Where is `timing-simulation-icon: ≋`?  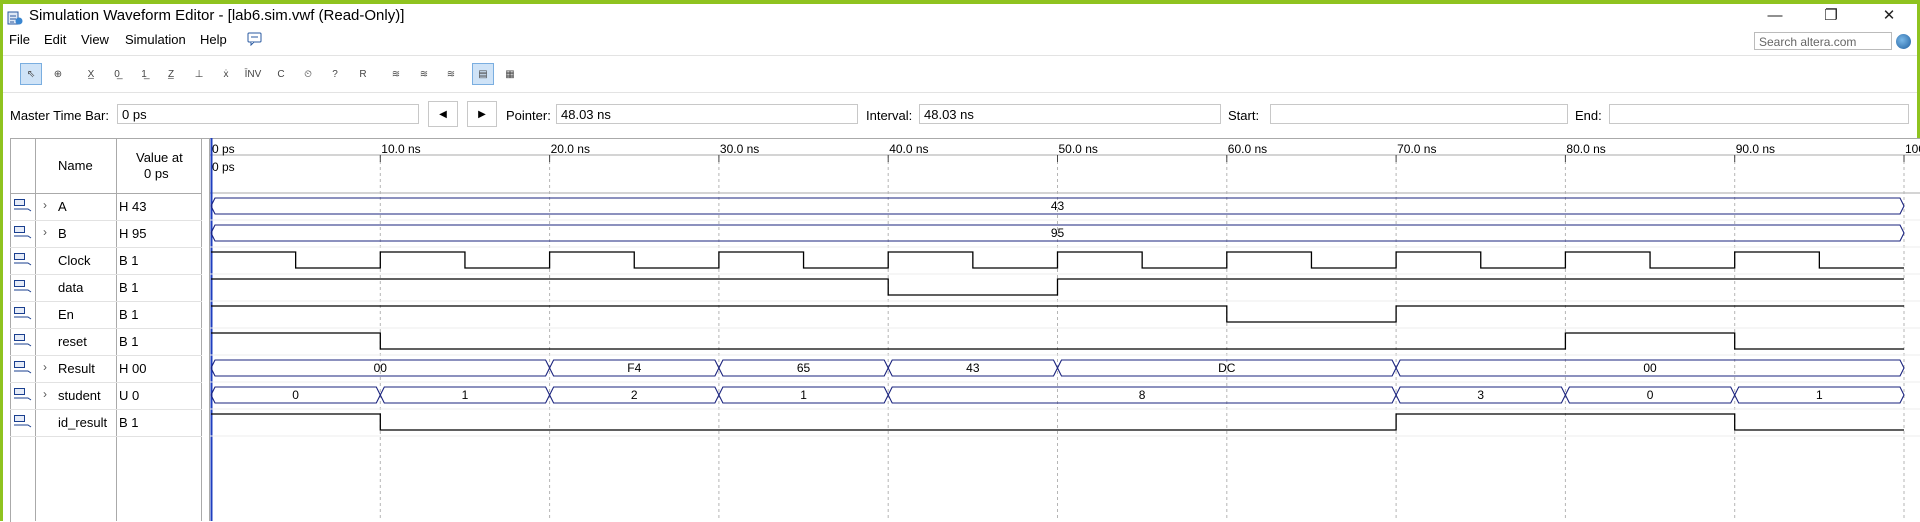
timing-simulation-icon: ≋ is located at coordinates (424, 74).